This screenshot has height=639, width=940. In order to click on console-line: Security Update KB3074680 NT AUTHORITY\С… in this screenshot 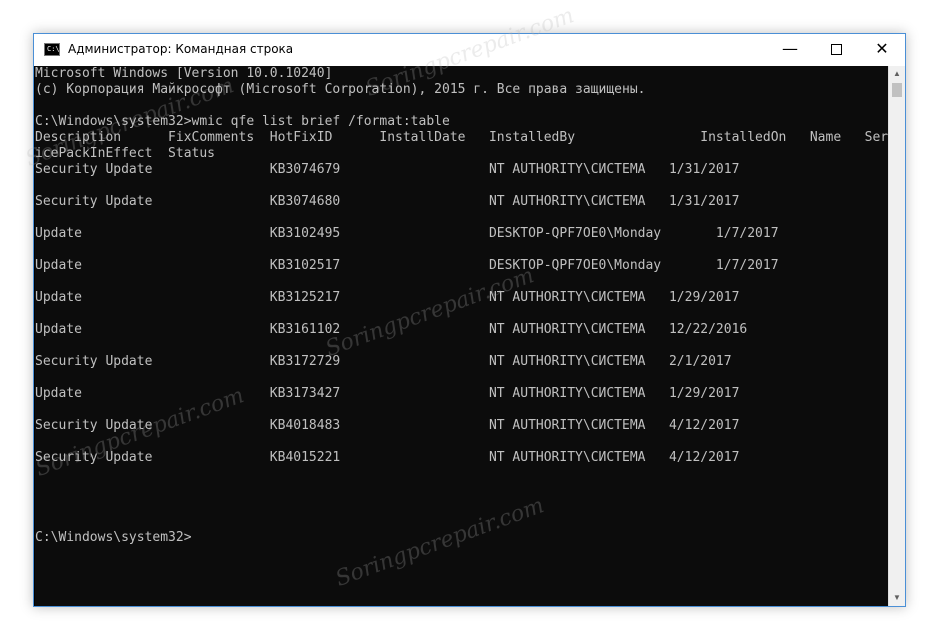, I will do `click(387, 201)`.